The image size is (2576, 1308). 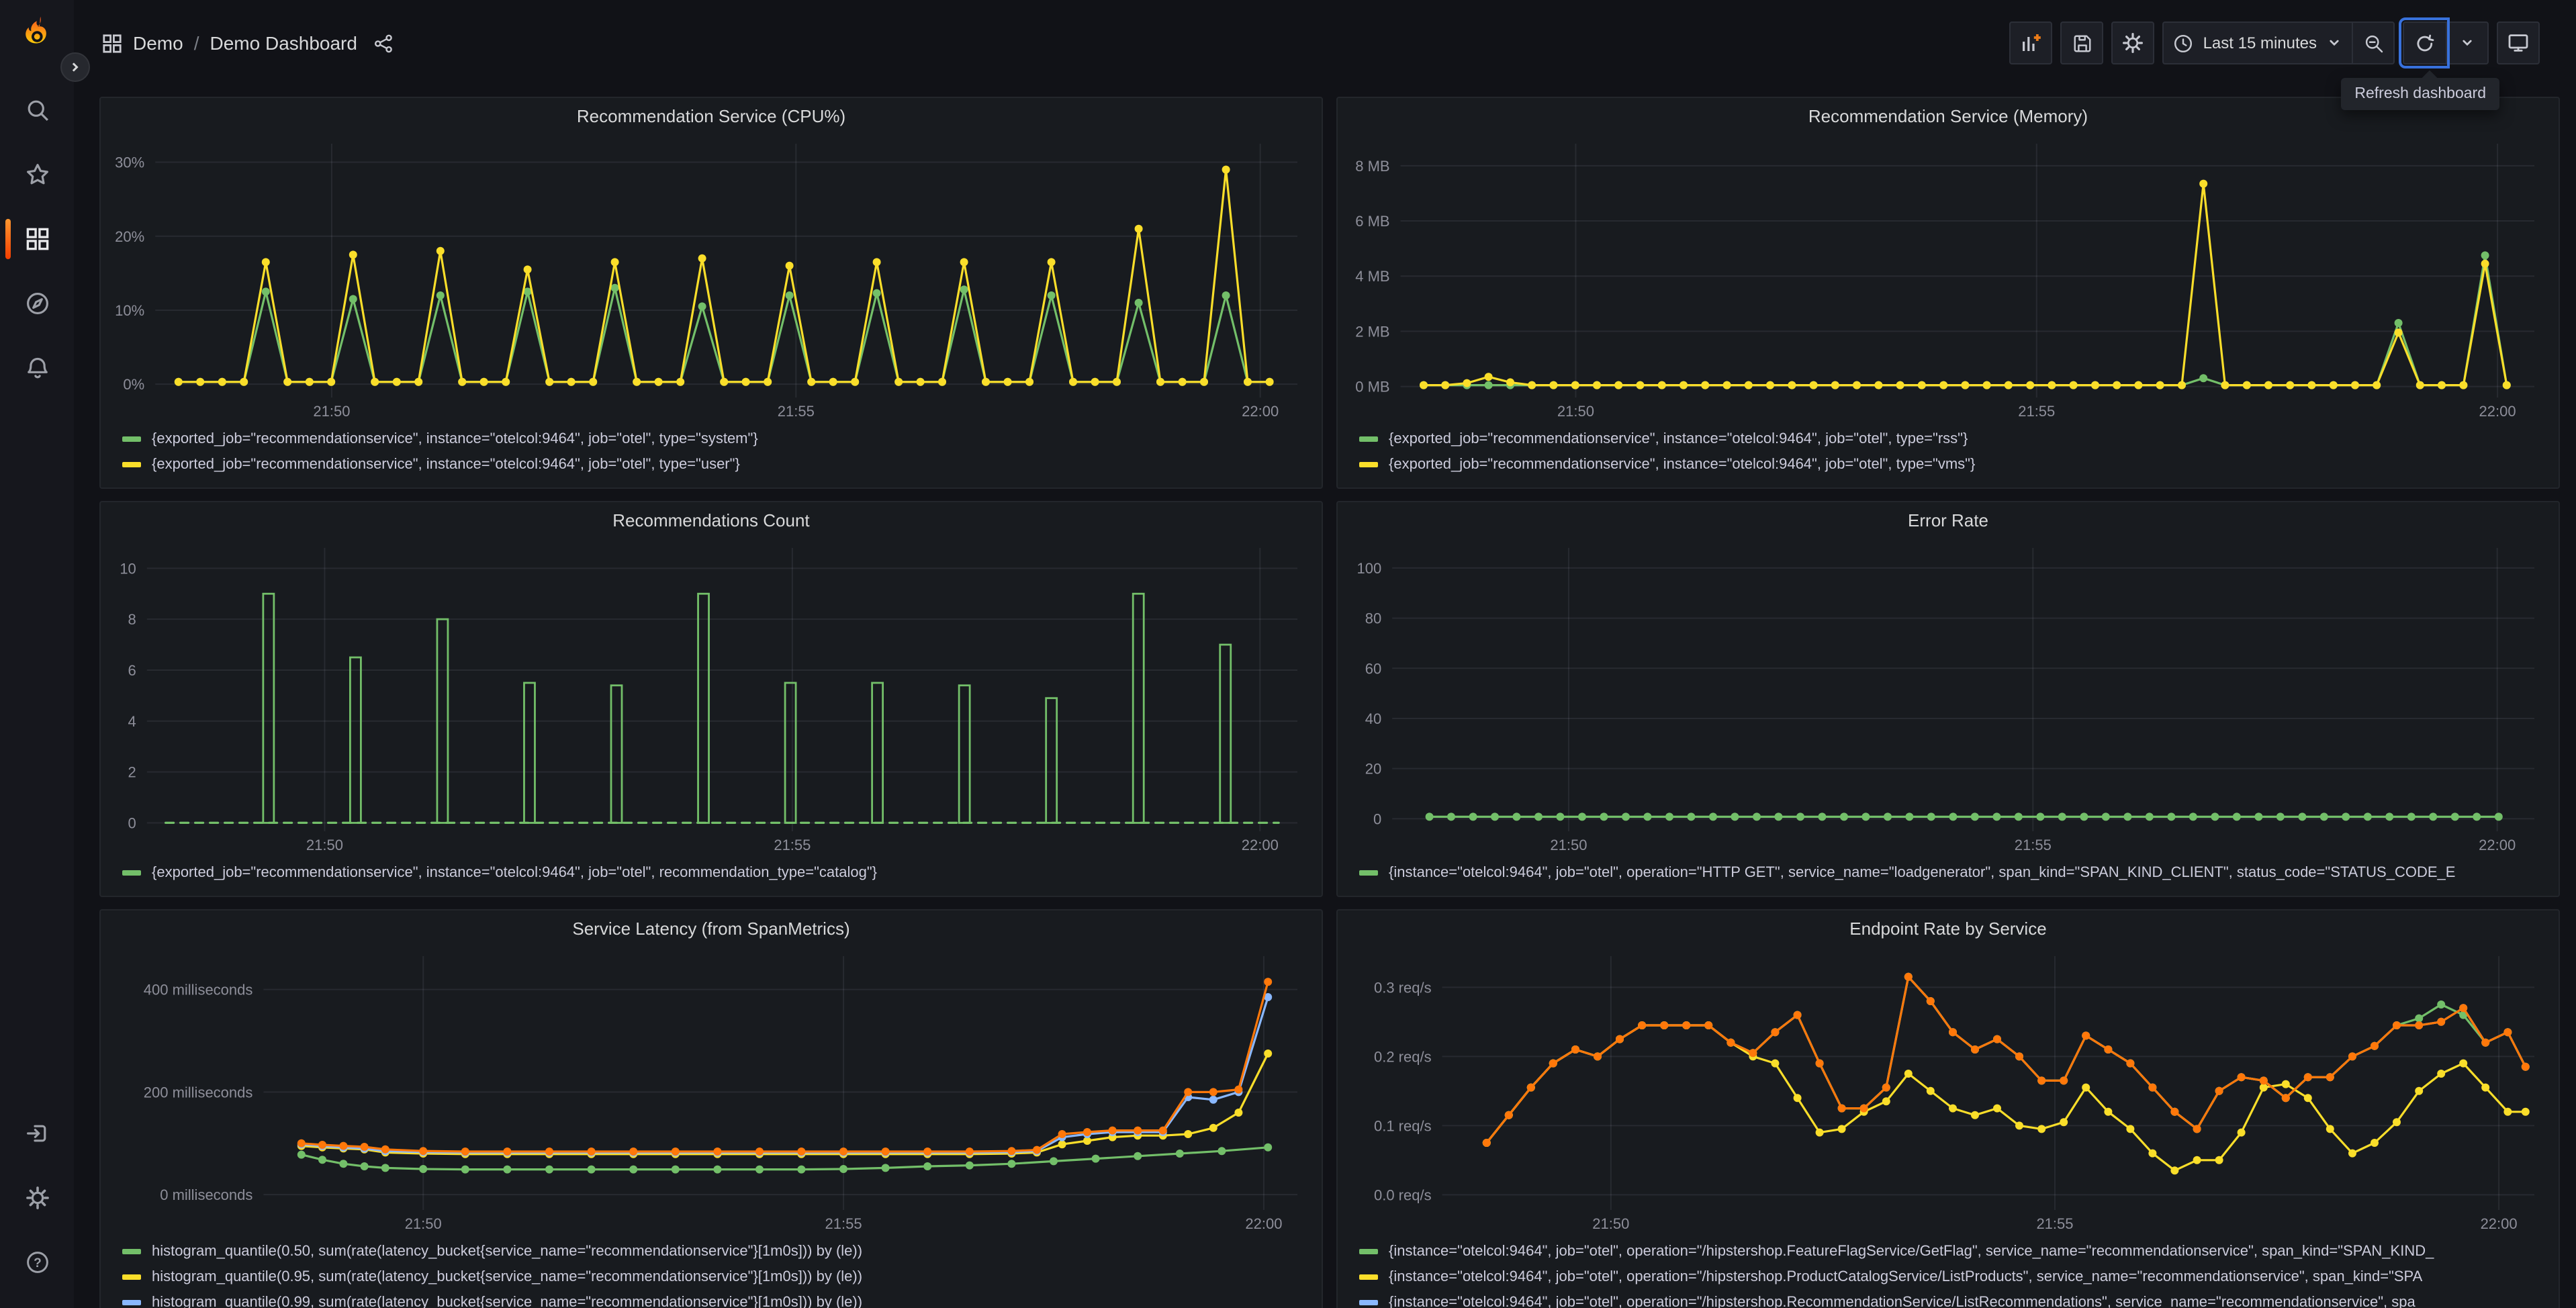 I want to click on star-icon, so click(x=37, y=174).